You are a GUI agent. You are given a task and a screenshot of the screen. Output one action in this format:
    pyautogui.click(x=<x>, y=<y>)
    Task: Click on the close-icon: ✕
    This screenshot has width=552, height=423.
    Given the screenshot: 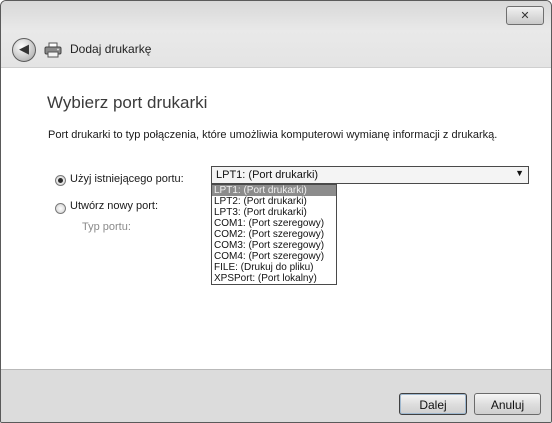 What is the action you would take?
    pyautogui.click(x=525, y=15)
    